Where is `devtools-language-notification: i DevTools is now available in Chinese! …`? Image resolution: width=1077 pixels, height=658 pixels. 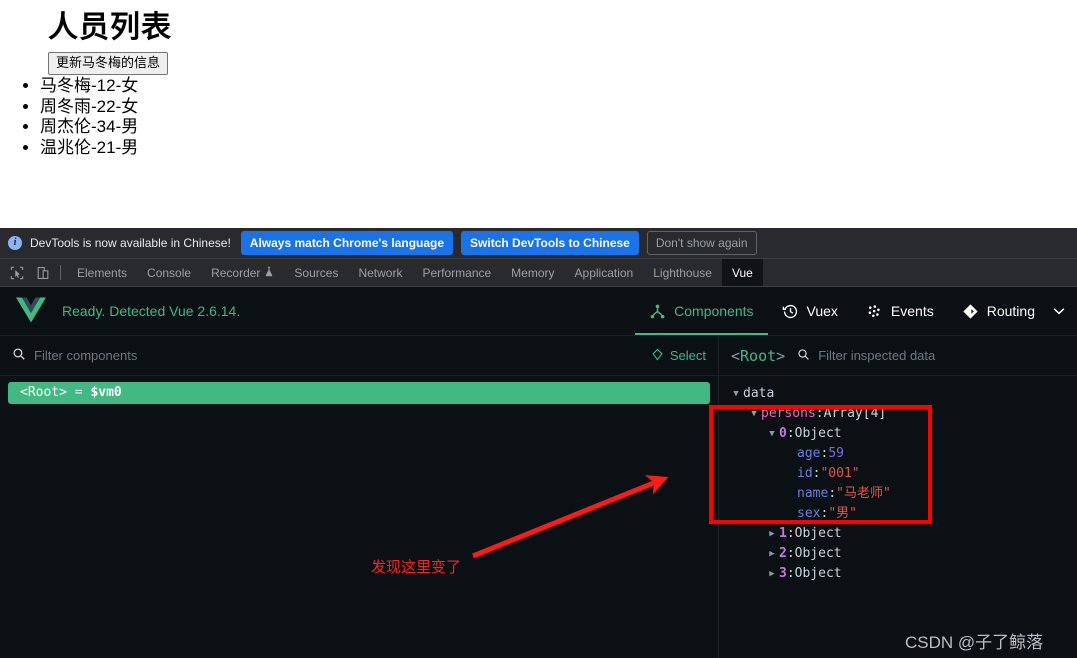 devtools-language-notification: i DevTools is now available in Chinese! … is located at coordinates (538, 243).